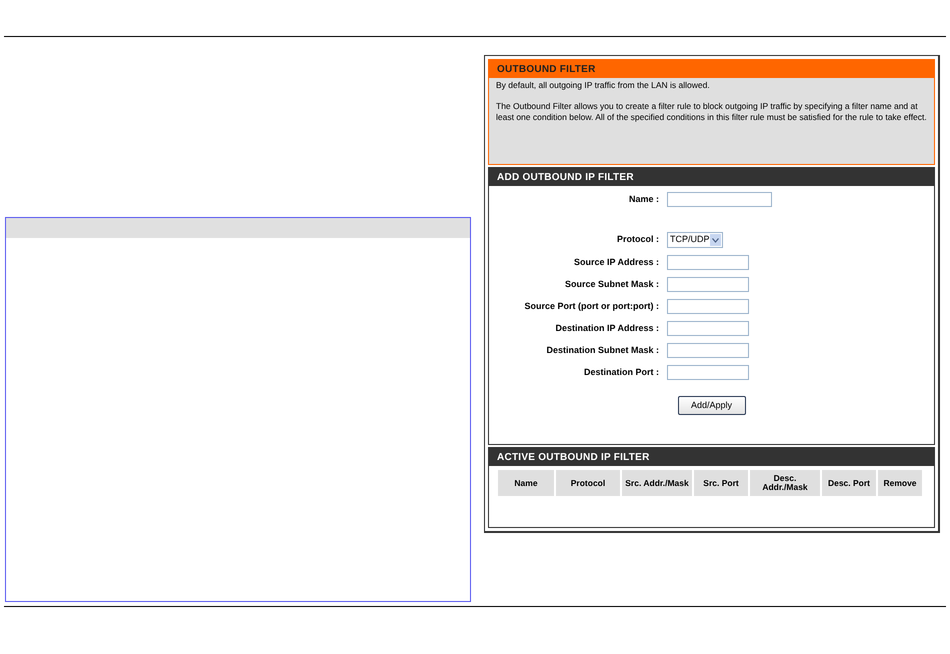  What do you see at coordinates (603, 85) in the screenshot?
I see `description-text: By default, all outgoing IP traffic from the LAN is allowed.` at bounding box center [603, 85].